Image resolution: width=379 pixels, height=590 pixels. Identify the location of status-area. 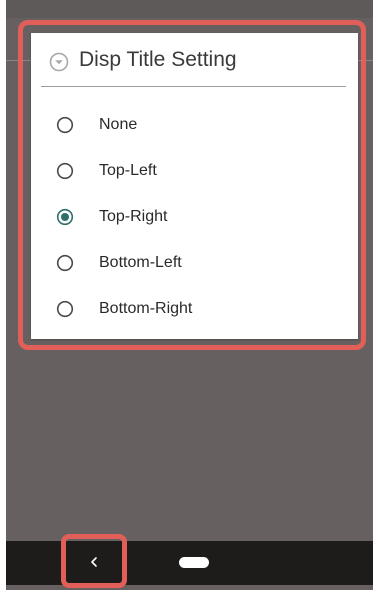
(189, 9).